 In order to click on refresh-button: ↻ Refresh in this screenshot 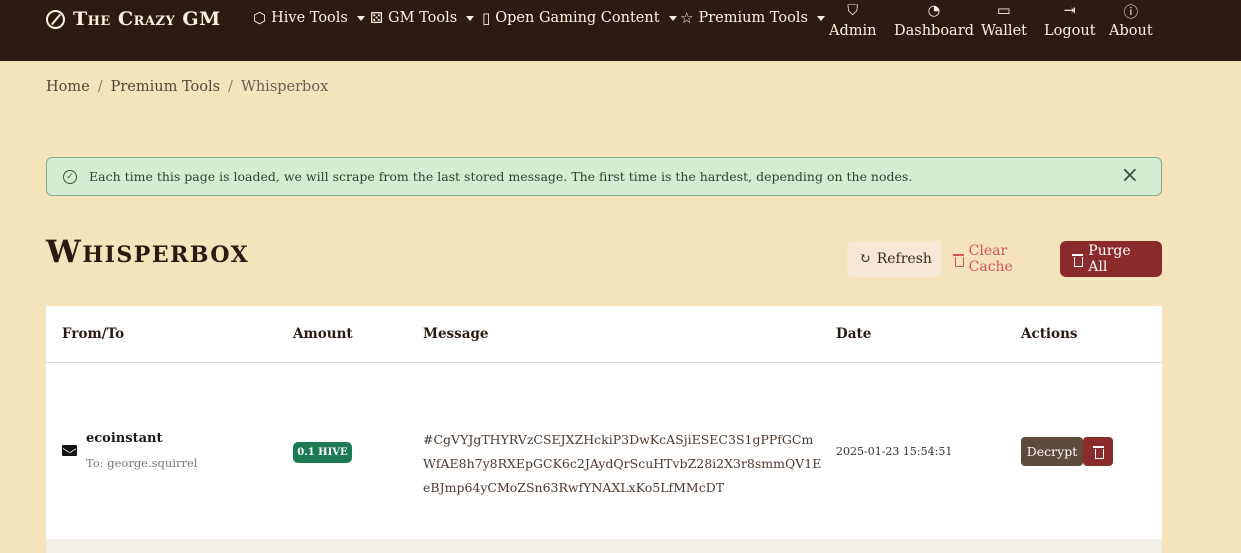, I will do `click(894, 259)`.